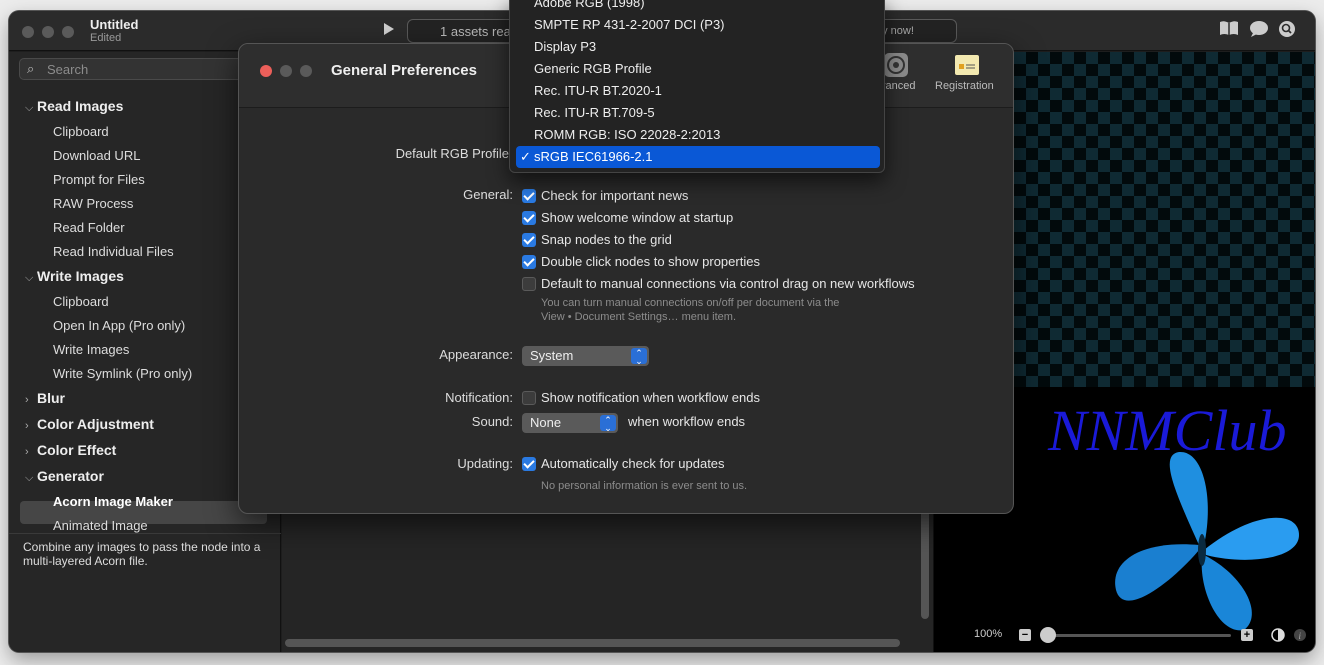 This screenshot has height=665, width=1324. I want to click on menu-item: Rec. ITU-R BT.2020-1, so click(598, 90).